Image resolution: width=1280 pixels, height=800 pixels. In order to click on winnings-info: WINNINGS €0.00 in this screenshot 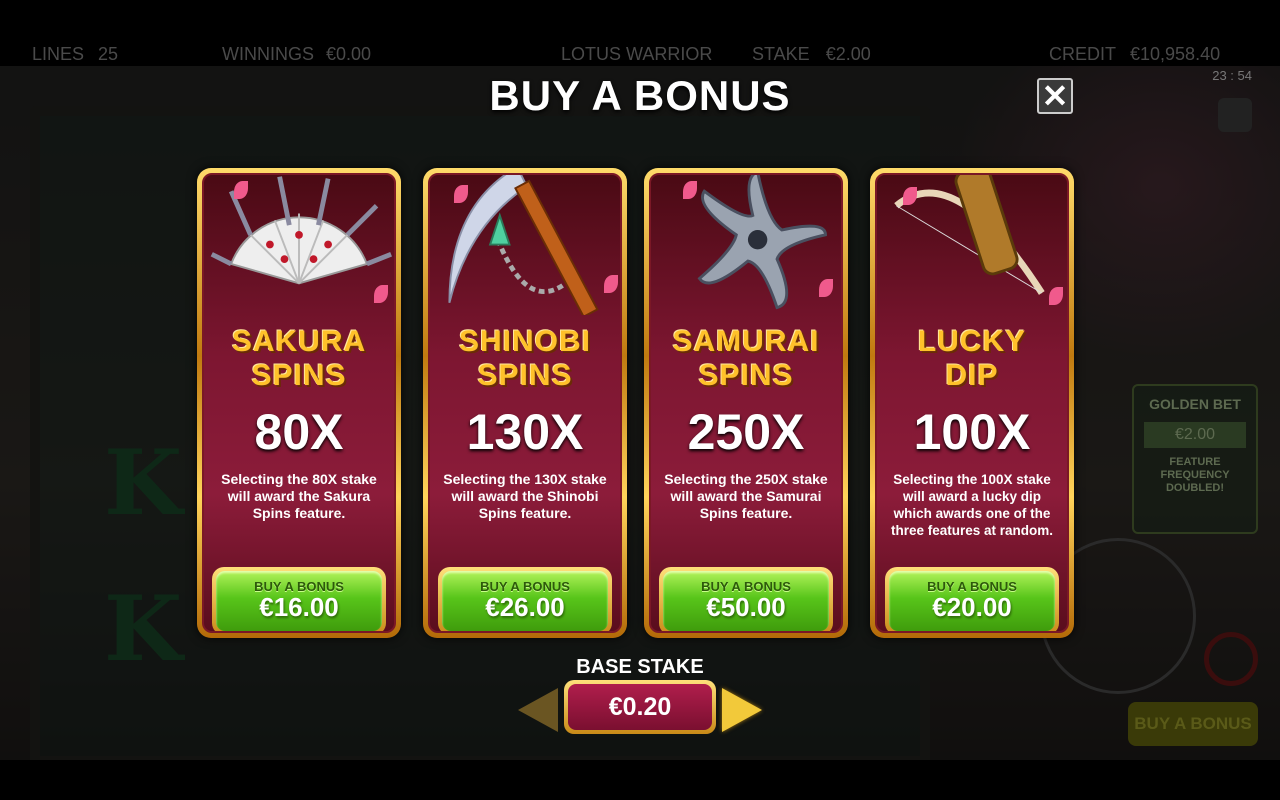, I will do `click(296, 54)`.